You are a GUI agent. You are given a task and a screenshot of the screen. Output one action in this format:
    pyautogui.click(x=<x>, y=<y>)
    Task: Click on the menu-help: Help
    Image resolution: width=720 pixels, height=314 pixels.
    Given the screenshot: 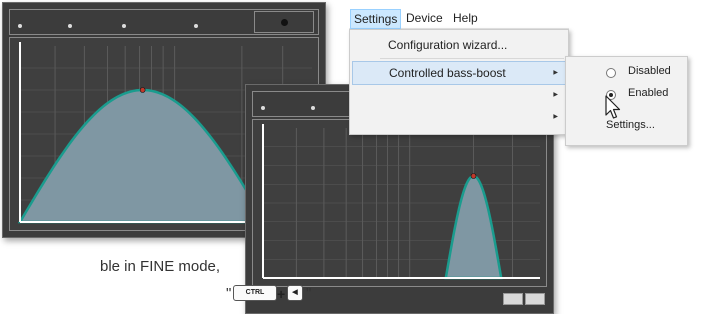 What is the action you would take?
    pyautogui.click(x=465, y=18)
    